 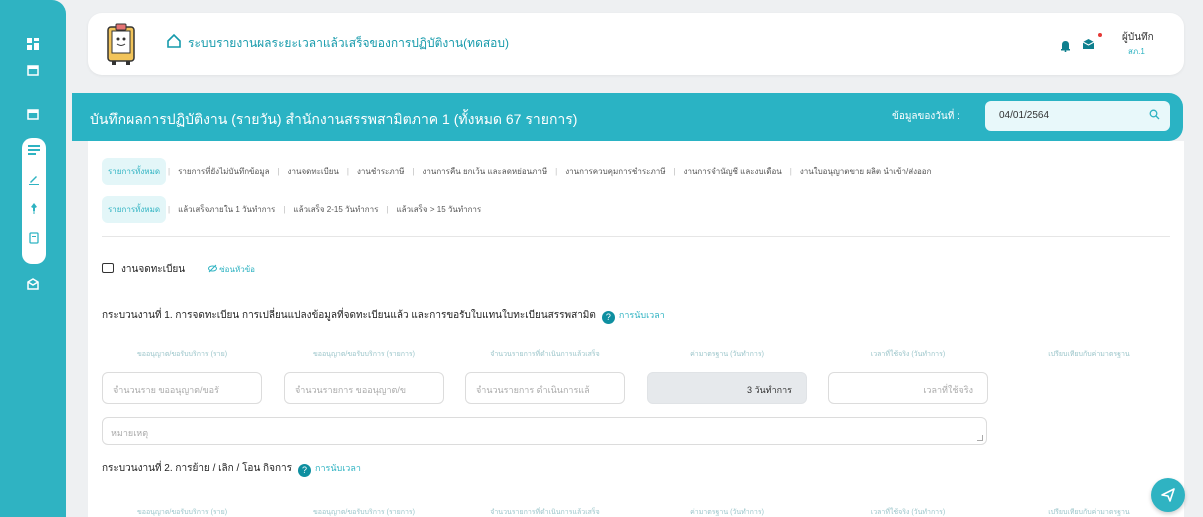 I want to click on remark-placeholder: หมายเหตุ, so click(x=129, y=433).